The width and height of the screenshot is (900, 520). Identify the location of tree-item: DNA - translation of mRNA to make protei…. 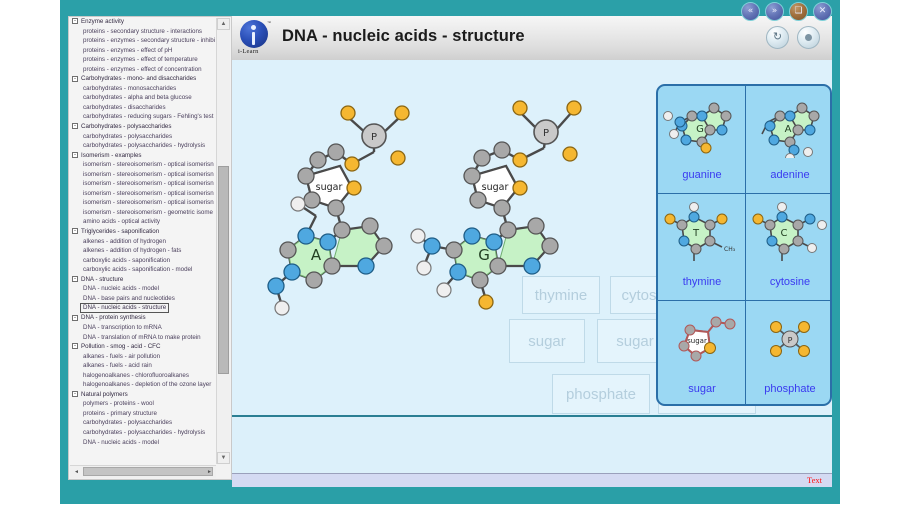
(143, 338).